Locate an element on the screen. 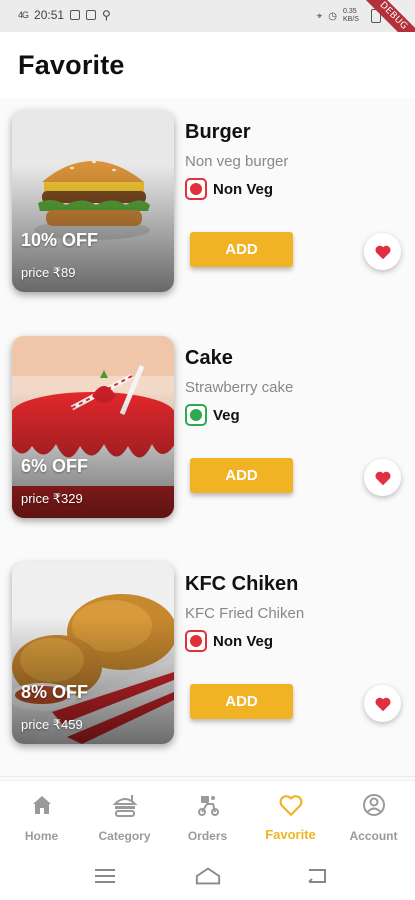 Image resolution: width=415 pixels, height=900 pixels. price-label: price ₹459 is located at coordinates (52, 724).